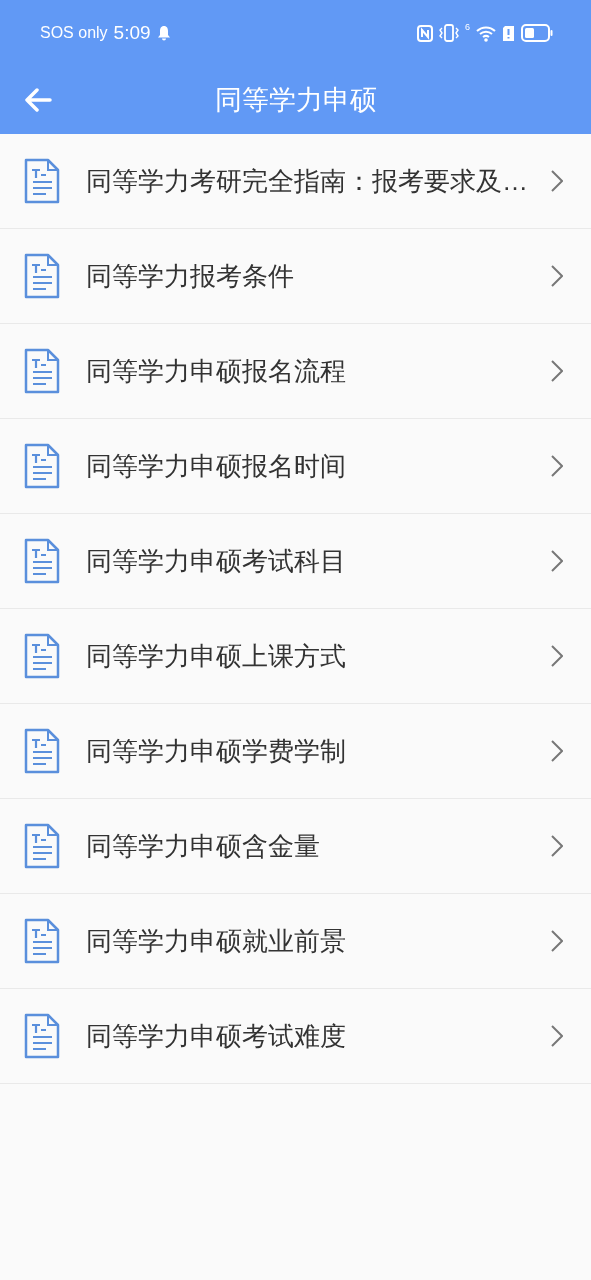 This screenshot has height=1280, width=591. I want to click on list-item: 同等学力申硕考试难度, so click(295, 1036).